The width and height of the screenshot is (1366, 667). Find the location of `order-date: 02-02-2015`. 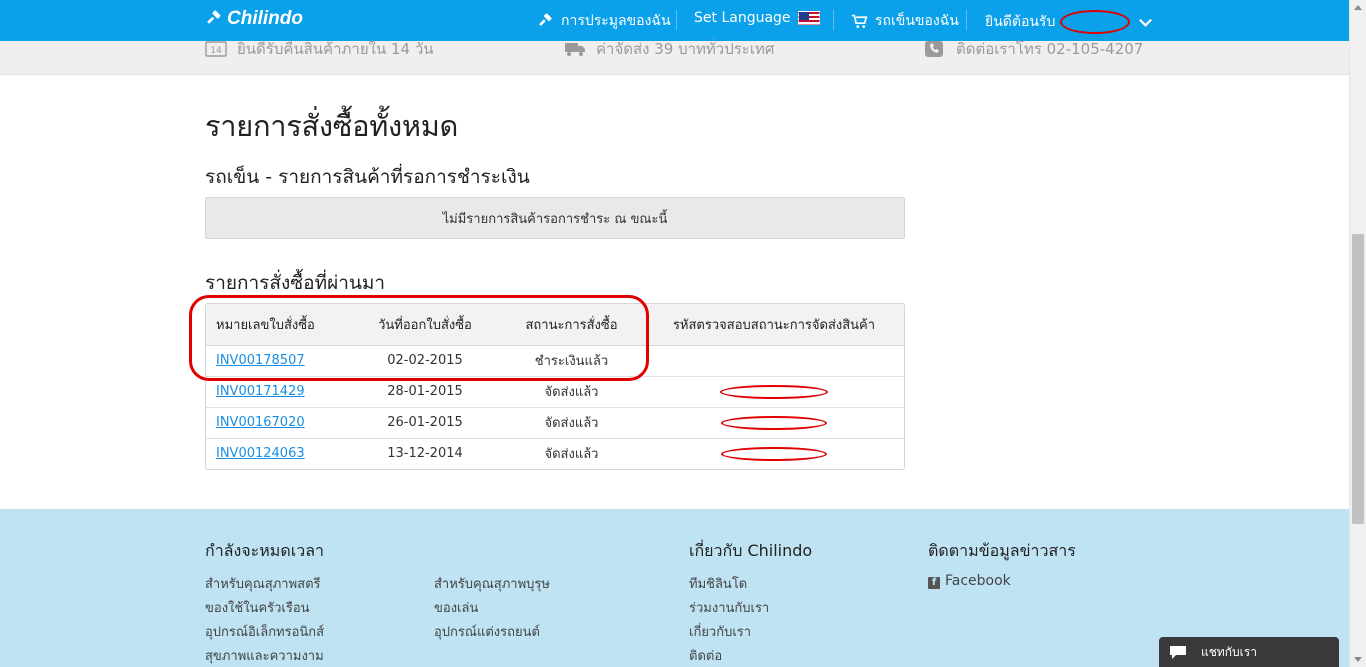

order-date: 02-02-2015 is located at coordinates (425, 360).